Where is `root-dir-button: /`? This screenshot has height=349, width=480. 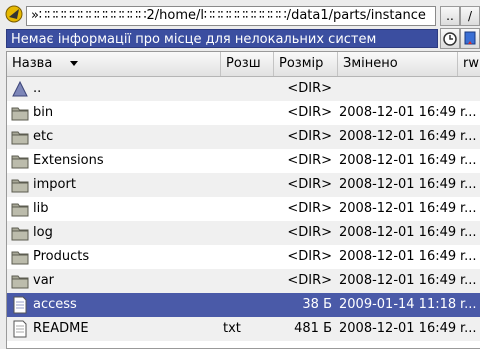
root-dir-button: / is located at coordinates (470, 16).